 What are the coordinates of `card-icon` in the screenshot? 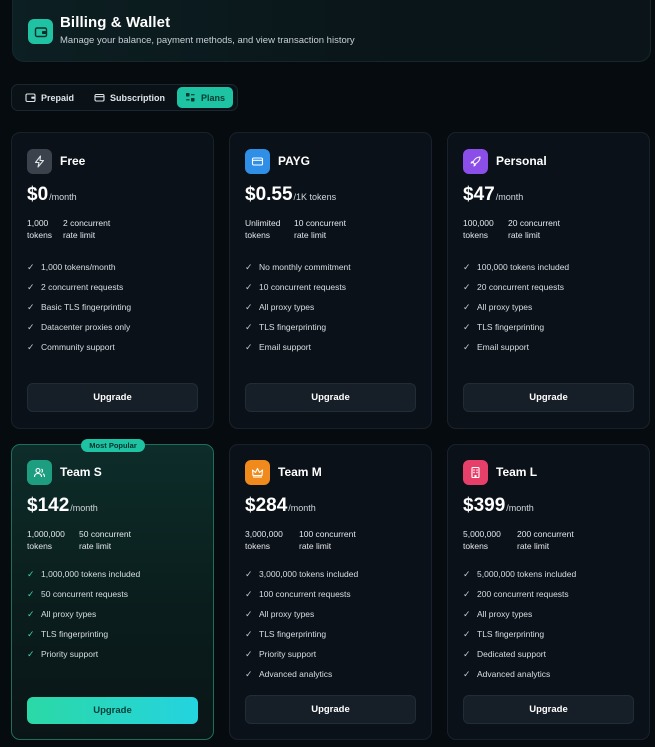 It's located at (99, 97).